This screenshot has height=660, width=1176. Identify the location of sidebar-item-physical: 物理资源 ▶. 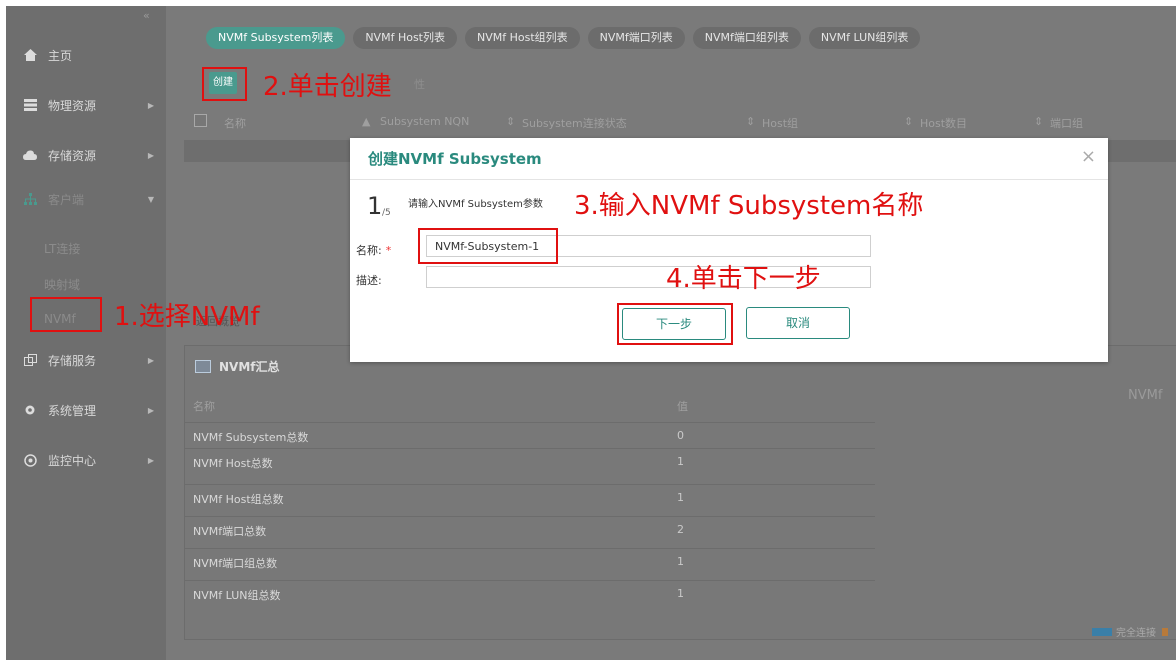
(86, 105).